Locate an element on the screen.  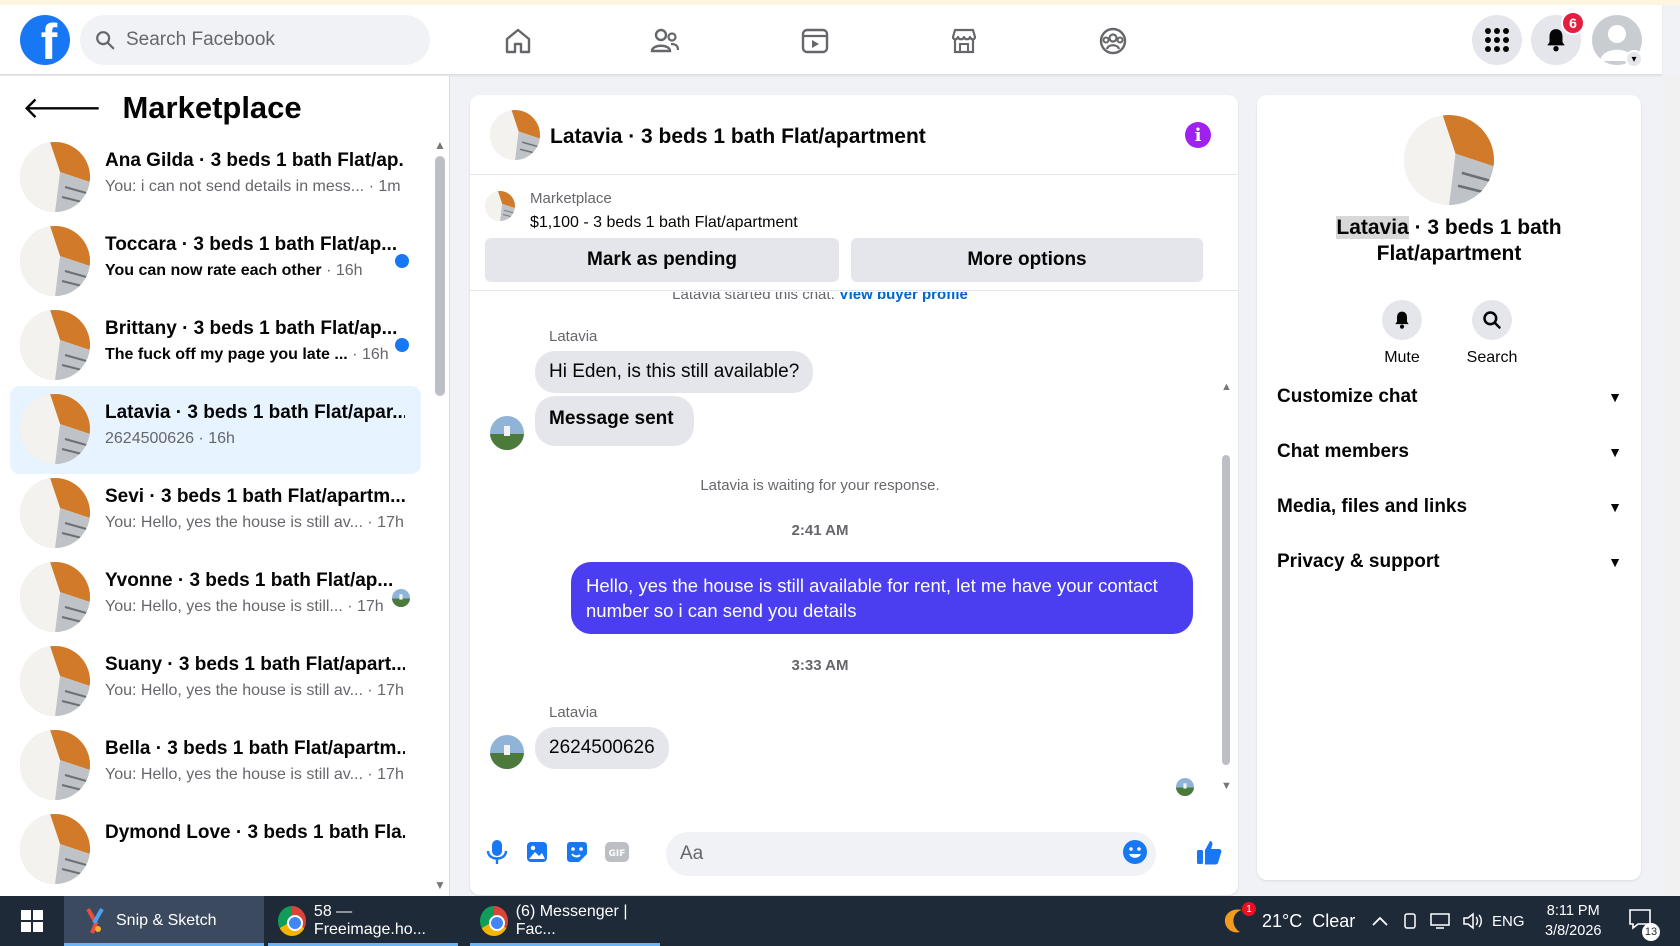
emoji-icon is located at coordinates (1135, 852).